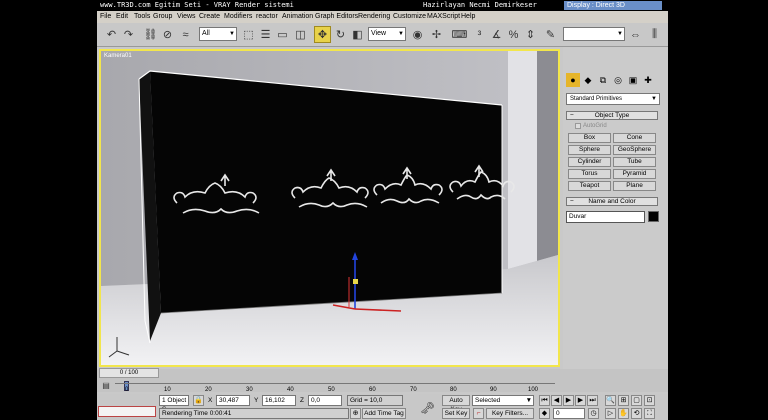 This screenshot has width=768, height=420. What do you see at coordinates (610, 413) in the screenshot?
I see `field-of-view-icon: ▷` at bounding box center [610, 413].